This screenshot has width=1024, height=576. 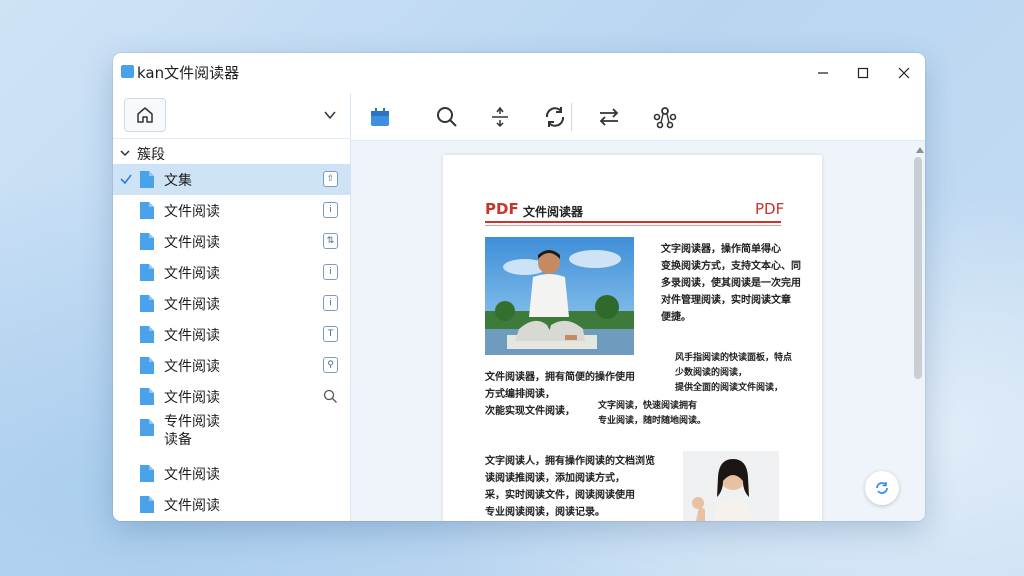 I want to click on list-item-label: 专件阅读 读备, so click(x=192, y=431).